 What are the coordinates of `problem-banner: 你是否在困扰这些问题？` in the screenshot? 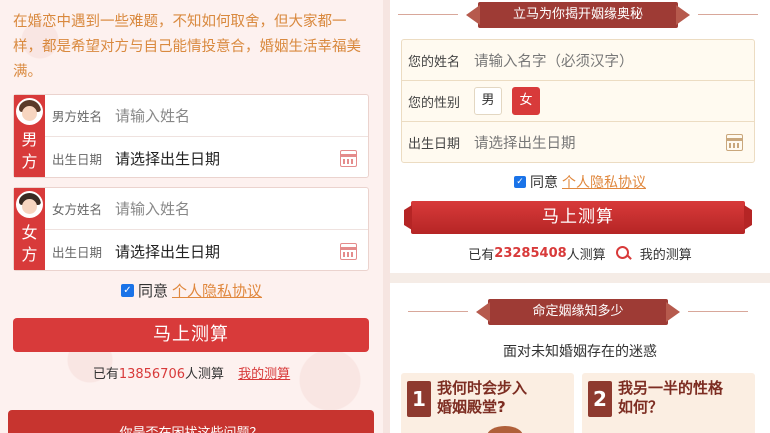 It's located at (191, 421).